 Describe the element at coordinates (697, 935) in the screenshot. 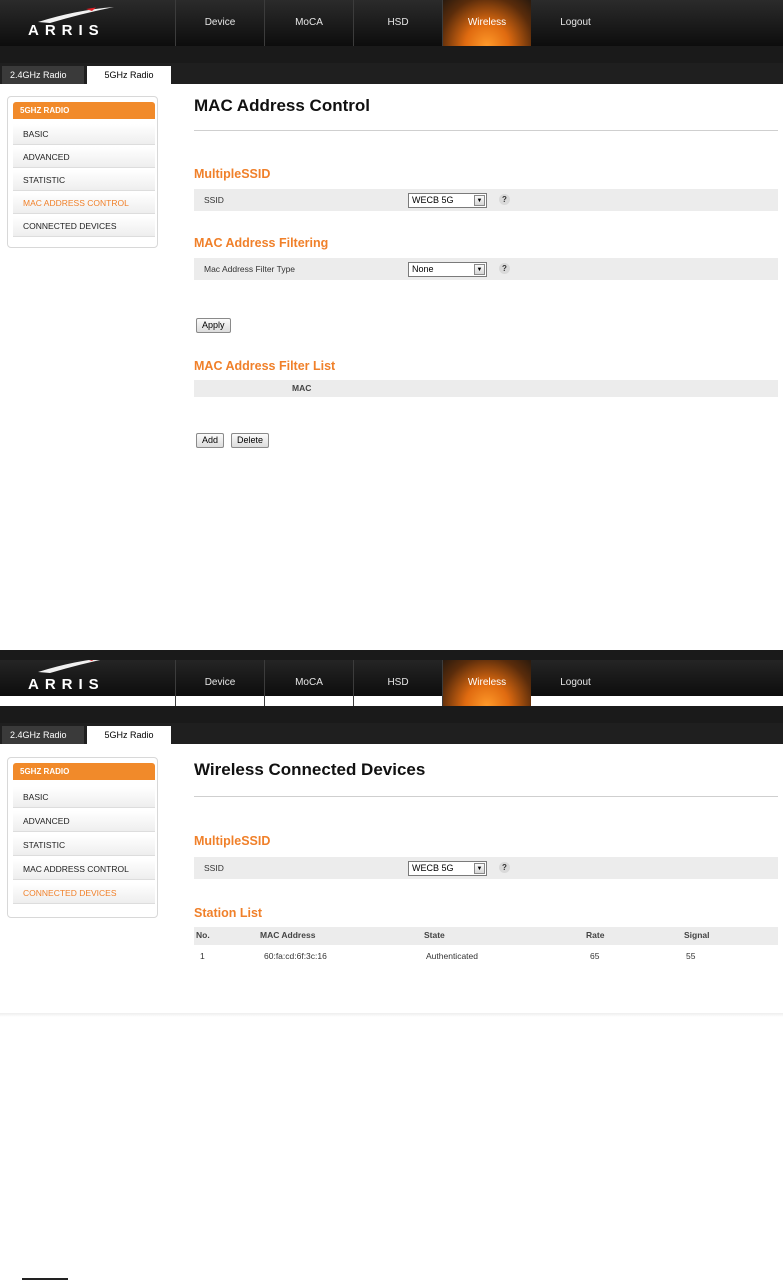

I see `col-signal: Signal` at that location.